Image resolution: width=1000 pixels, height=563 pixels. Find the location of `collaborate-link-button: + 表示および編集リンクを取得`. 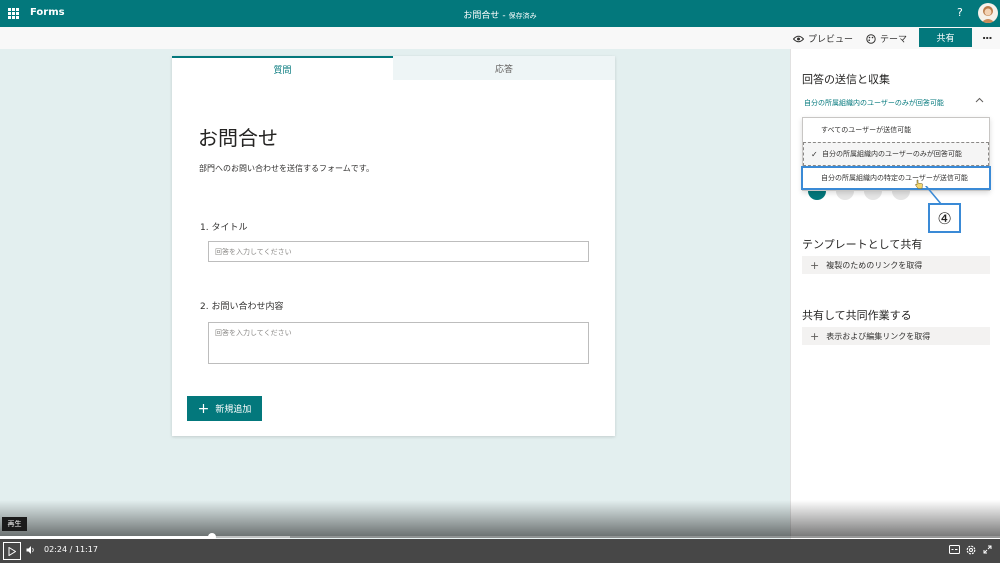

collaborate-link-button: + 表示および編集リンクを取得 is located at coordinates (896, 336).